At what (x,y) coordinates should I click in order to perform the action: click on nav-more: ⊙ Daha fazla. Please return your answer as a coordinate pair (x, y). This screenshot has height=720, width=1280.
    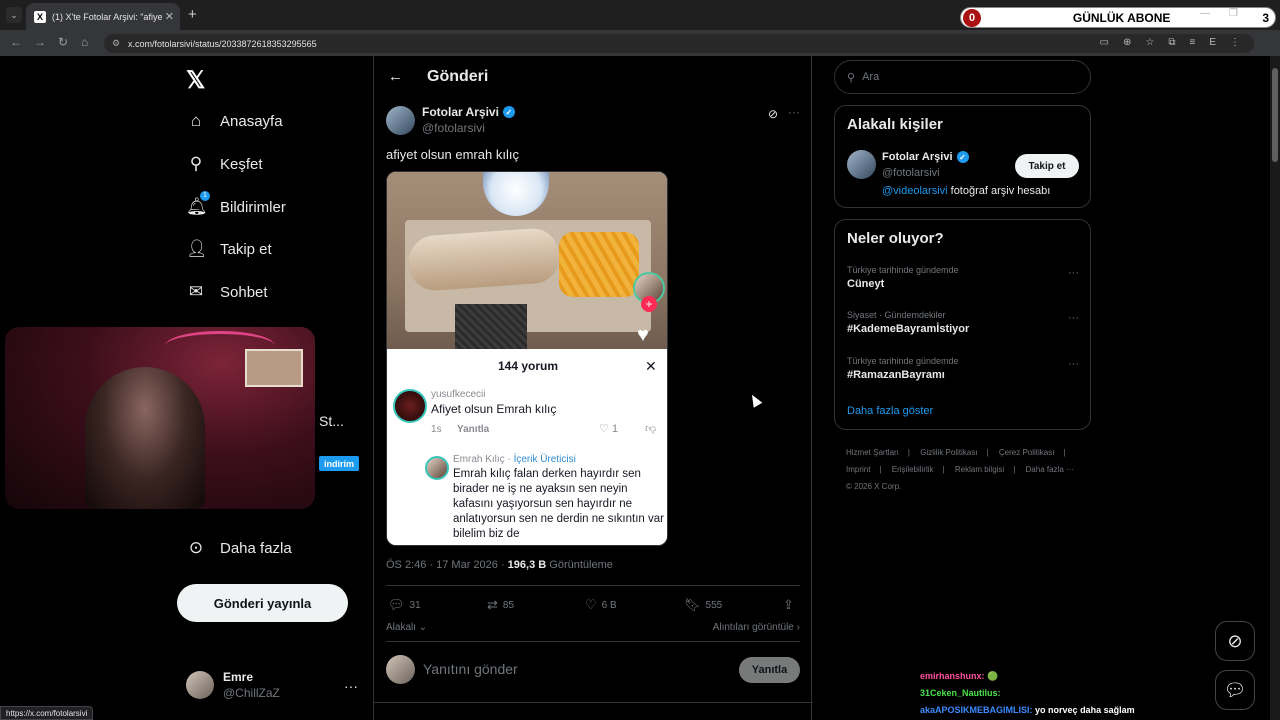
    Looking at the image, I should click on (239, 548).